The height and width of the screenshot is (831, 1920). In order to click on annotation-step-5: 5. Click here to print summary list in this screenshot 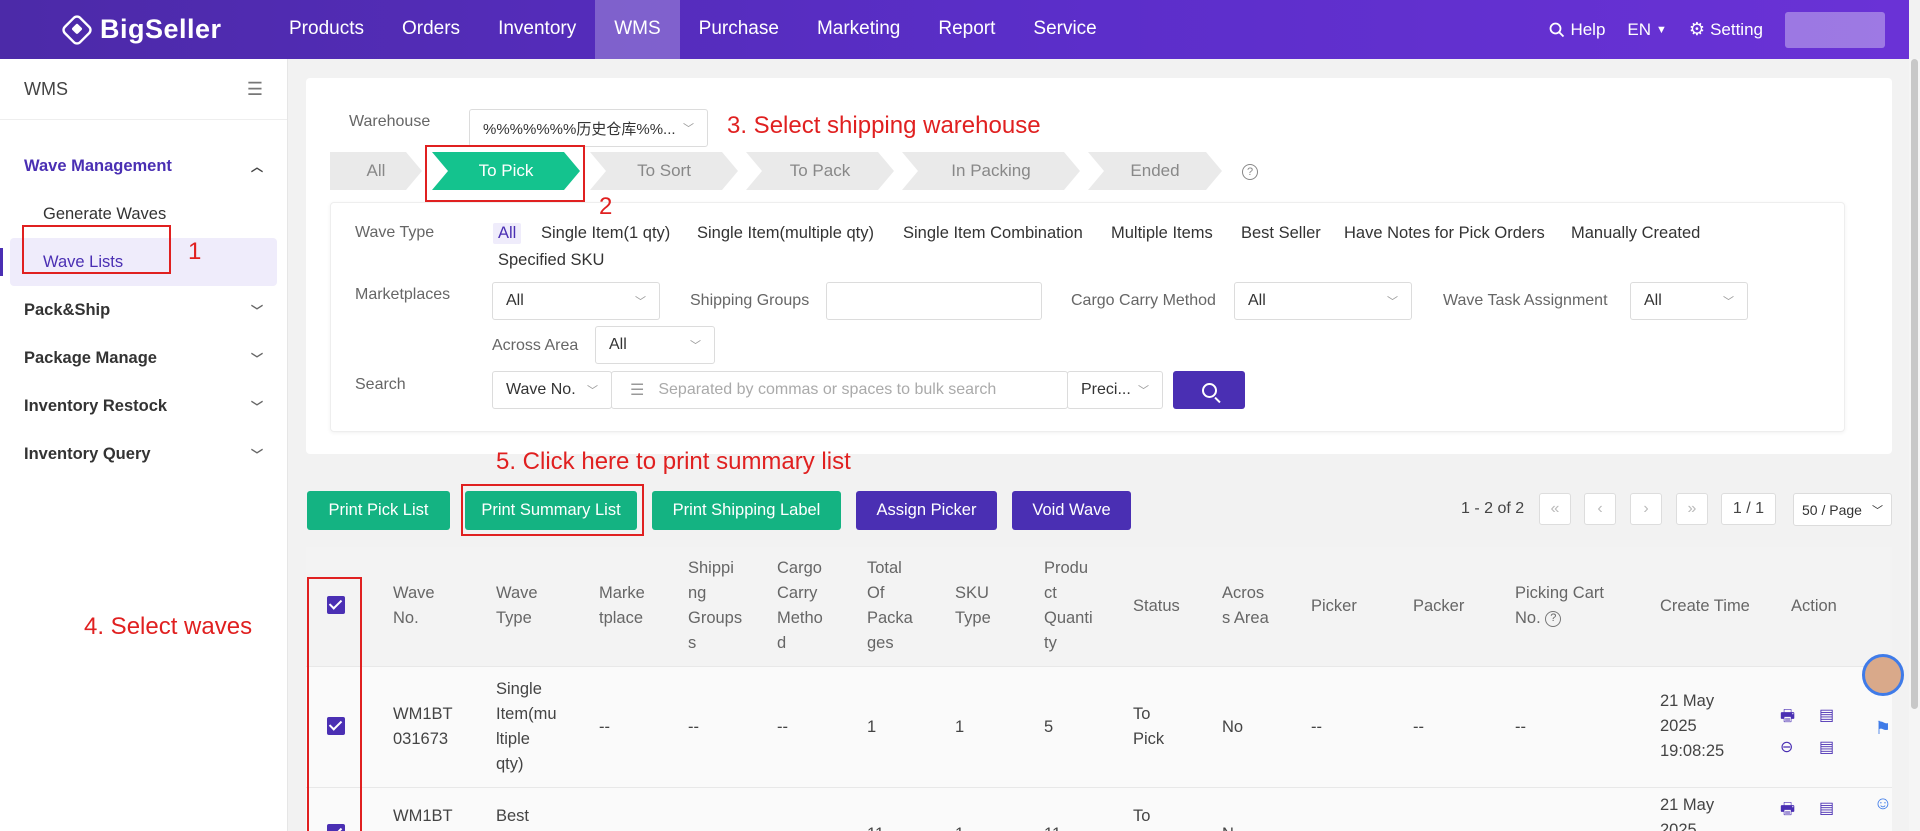, I will do `click(673, 461)`.